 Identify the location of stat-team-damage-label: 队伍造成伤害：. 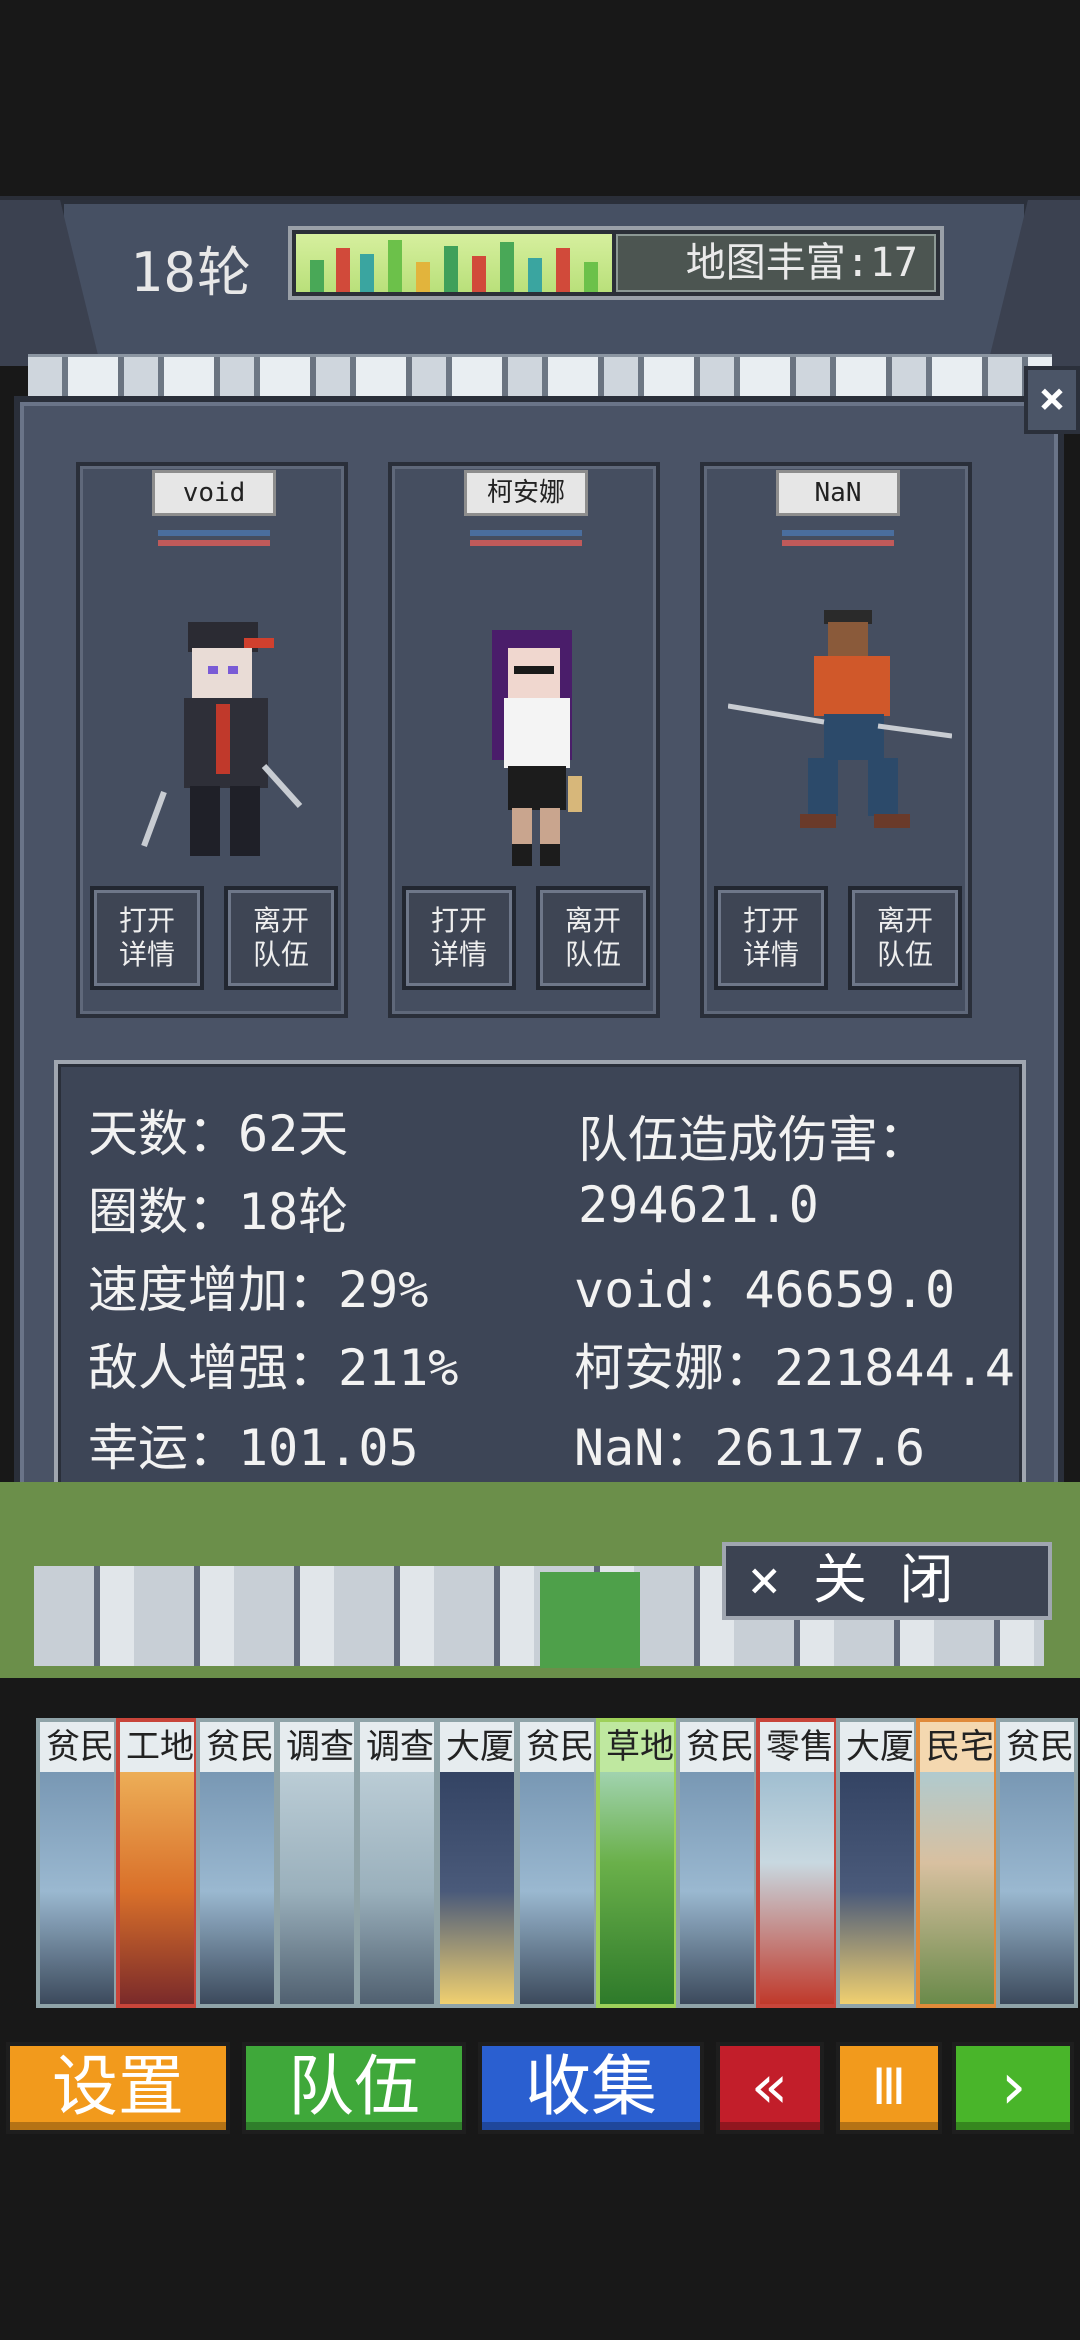
(753, 1140).